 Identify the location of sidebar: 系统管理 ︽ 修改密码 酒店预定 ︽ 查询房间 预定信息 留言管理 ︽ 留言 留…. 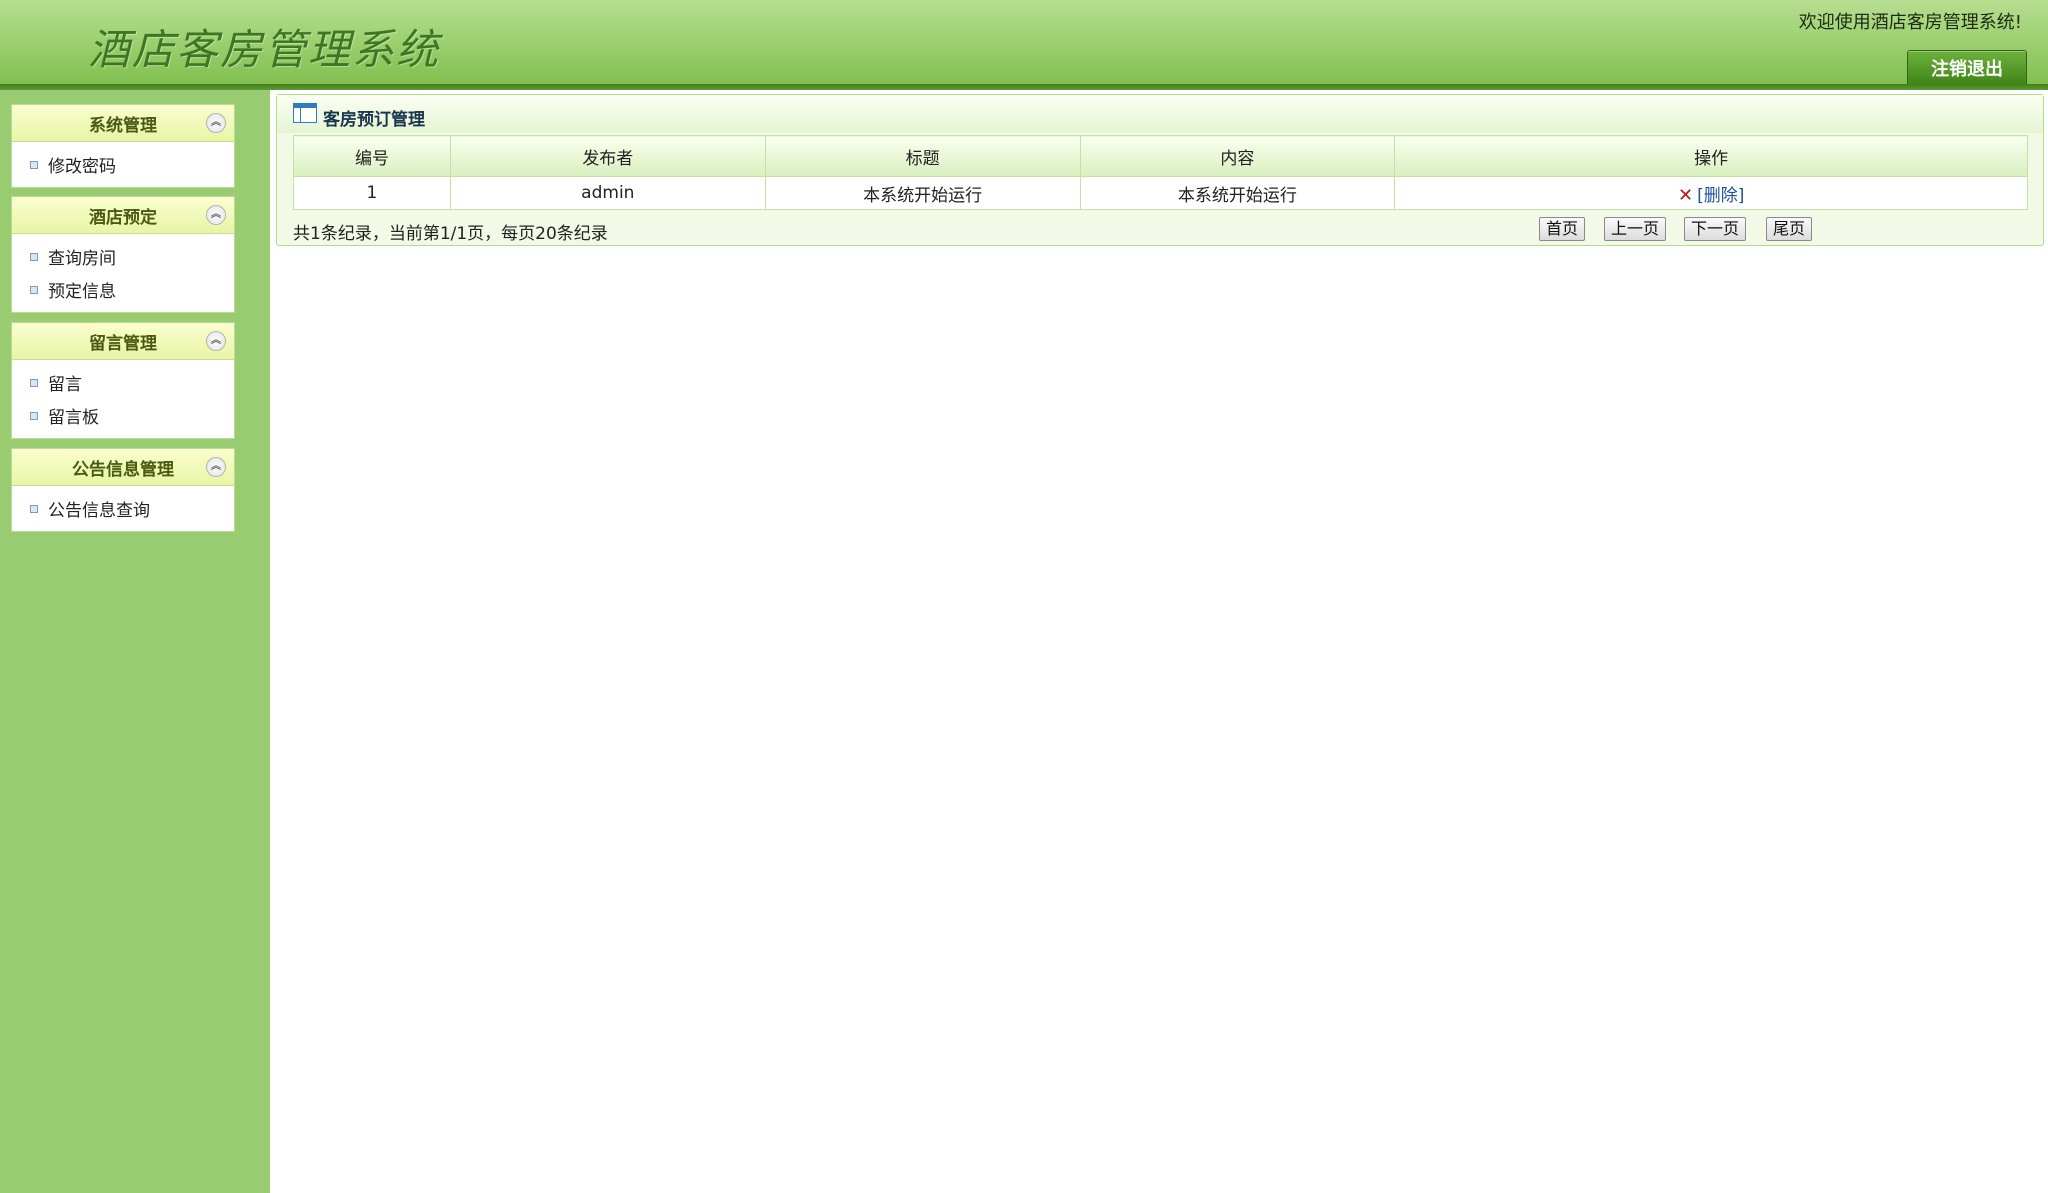
(135, 641).